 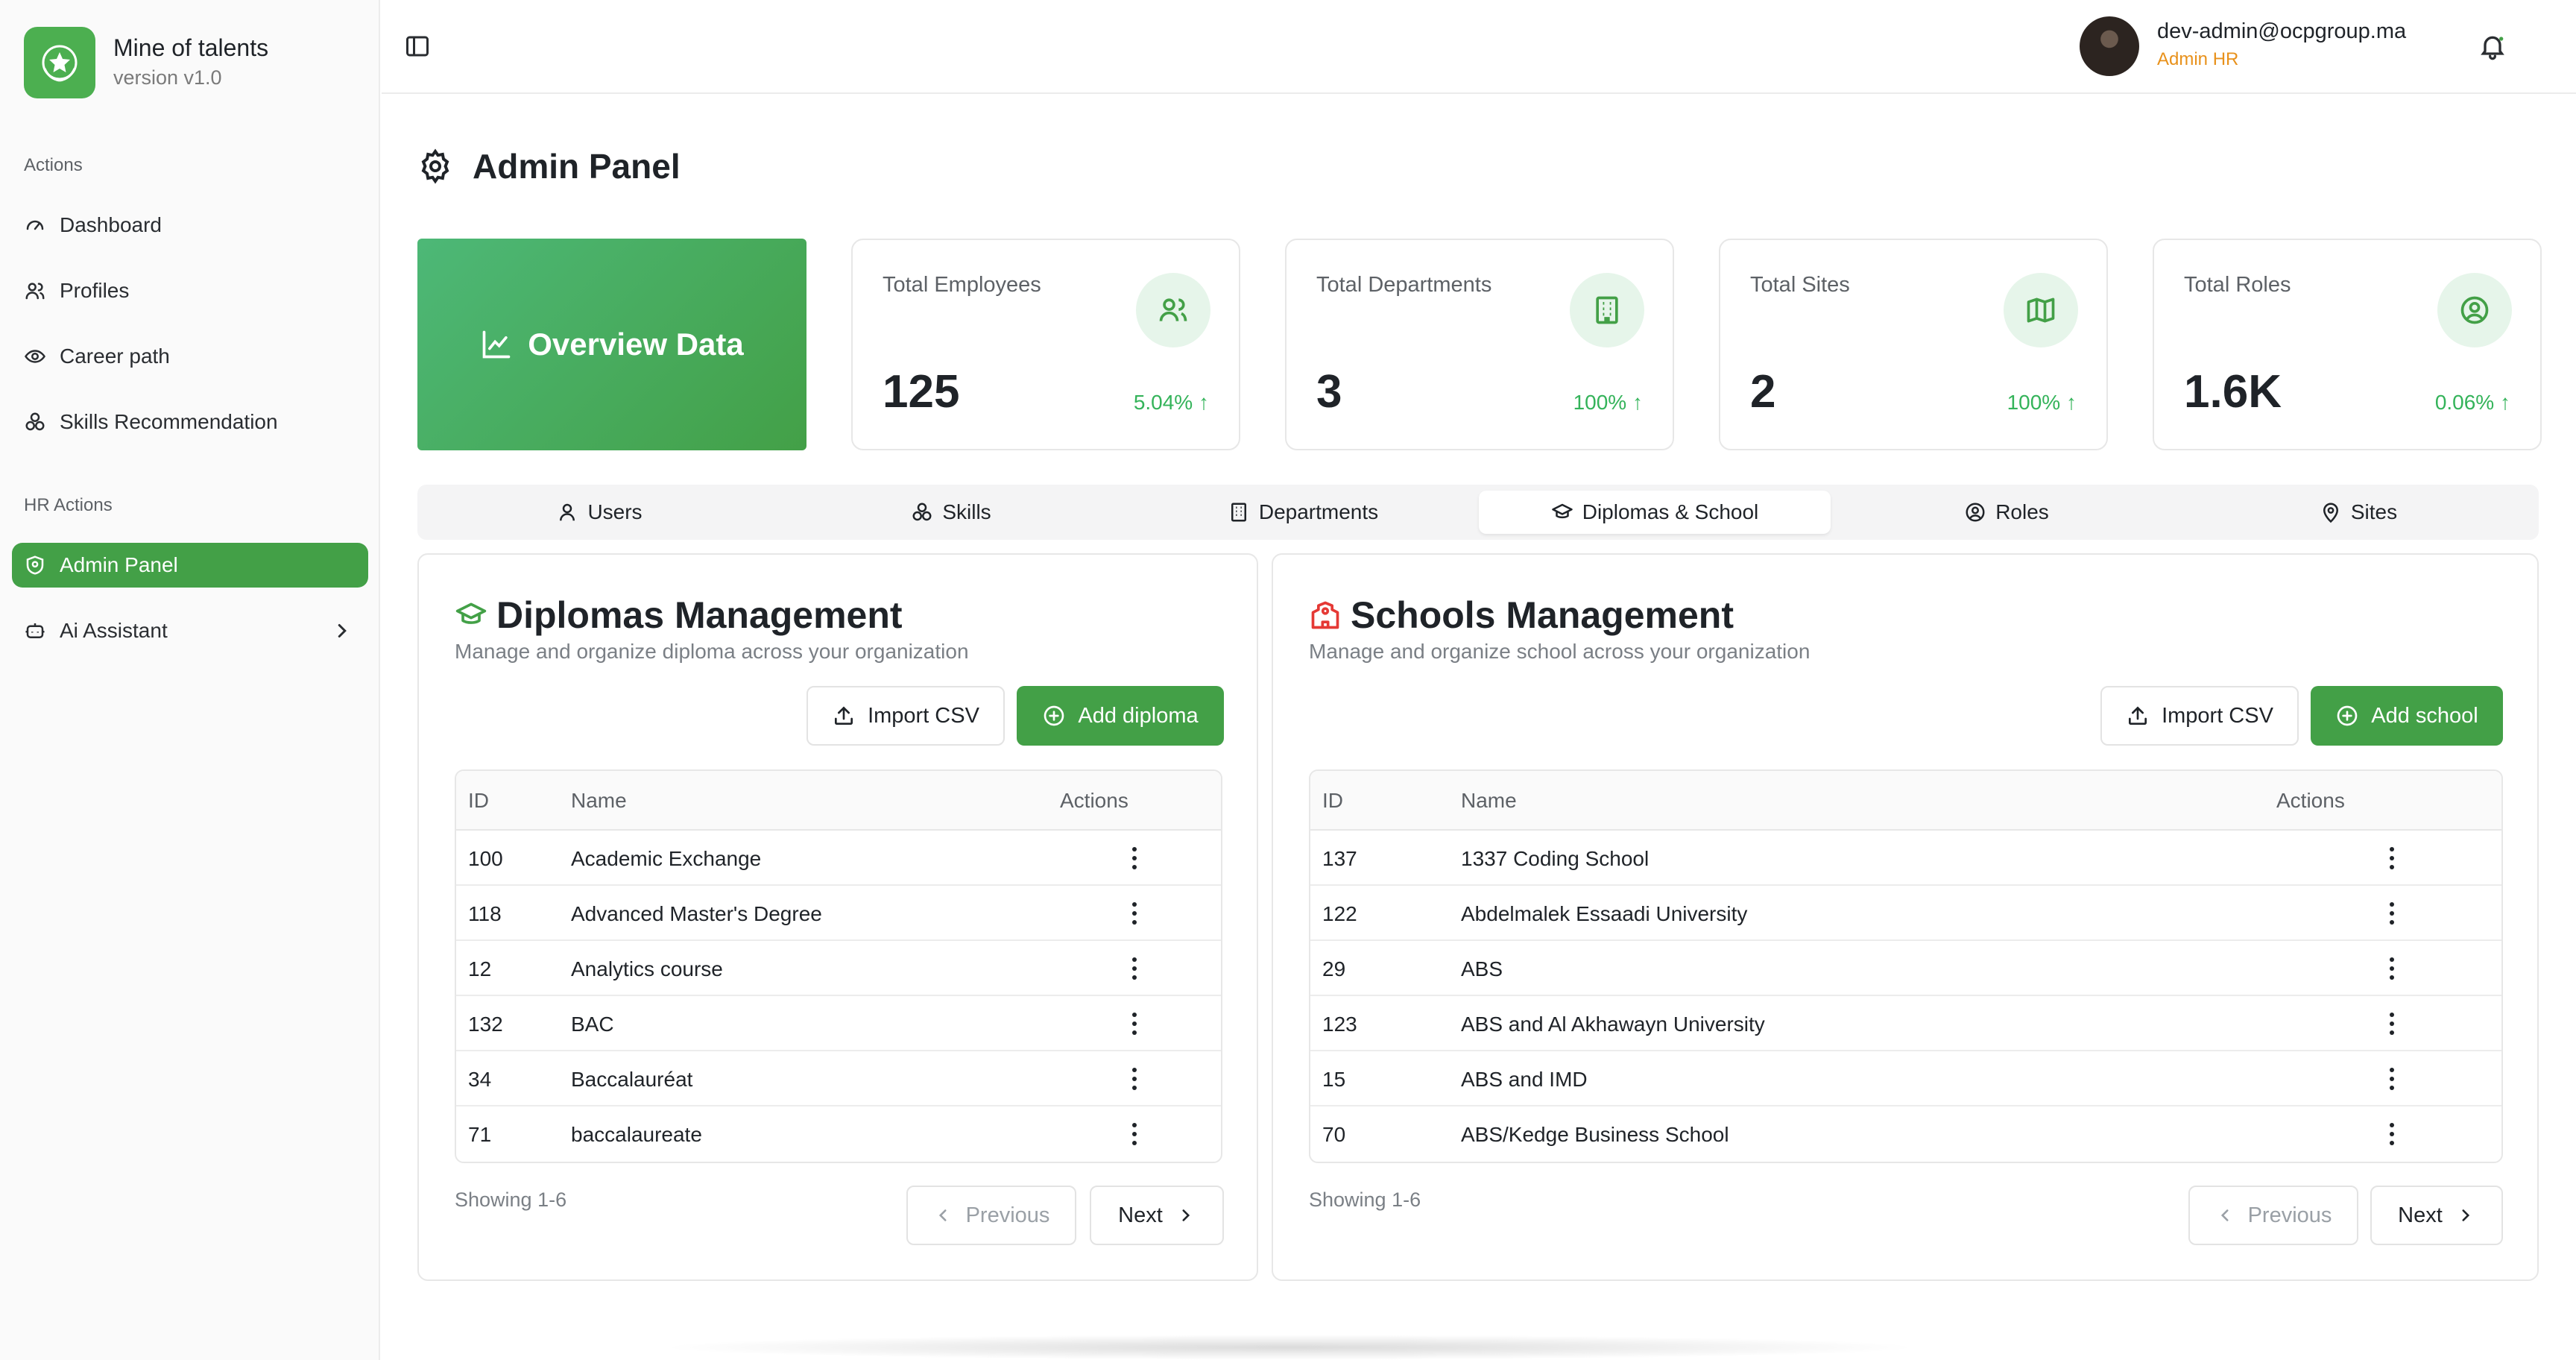 I want to click on page-header: Admin Panel, so click(x=549, y=166).